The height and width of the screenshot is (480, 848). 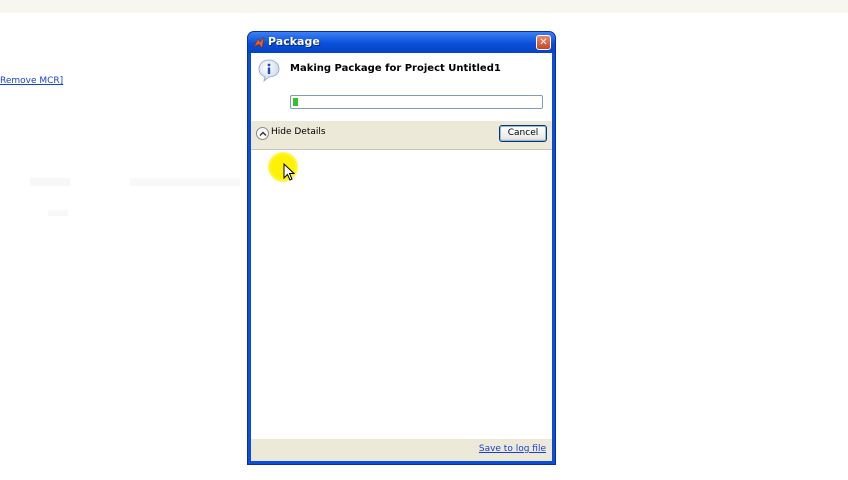 I want to click on save-to-log-link: Save to log file, so click(x=512, y=449).